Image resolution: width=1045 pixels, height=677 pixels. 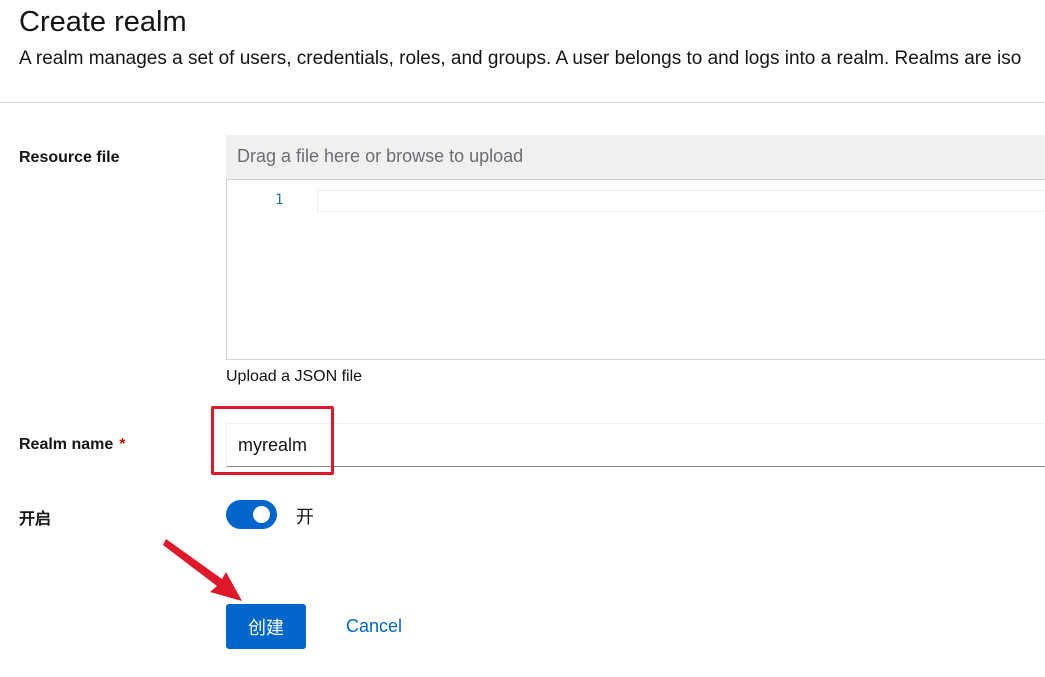 I want to click on file-upload-dropzone: Drag a file here or browse to upload, so click(x=635, y=157).